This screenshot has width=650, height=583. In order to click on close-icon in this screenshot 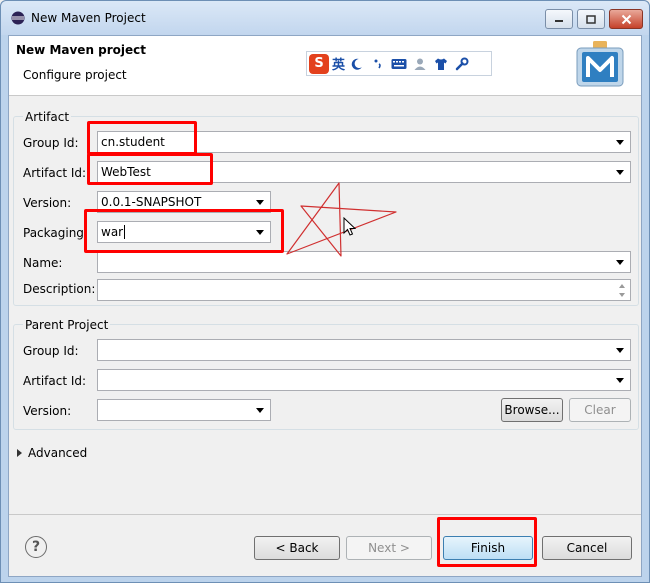, I will do `click(626, 19)`.